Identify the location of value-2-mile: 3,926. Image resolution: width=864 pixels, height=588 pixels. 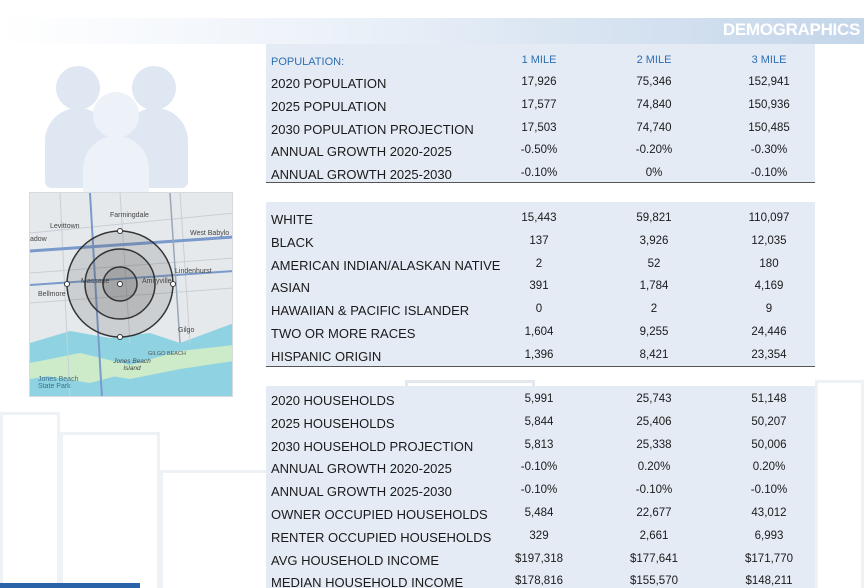
(654, 240).